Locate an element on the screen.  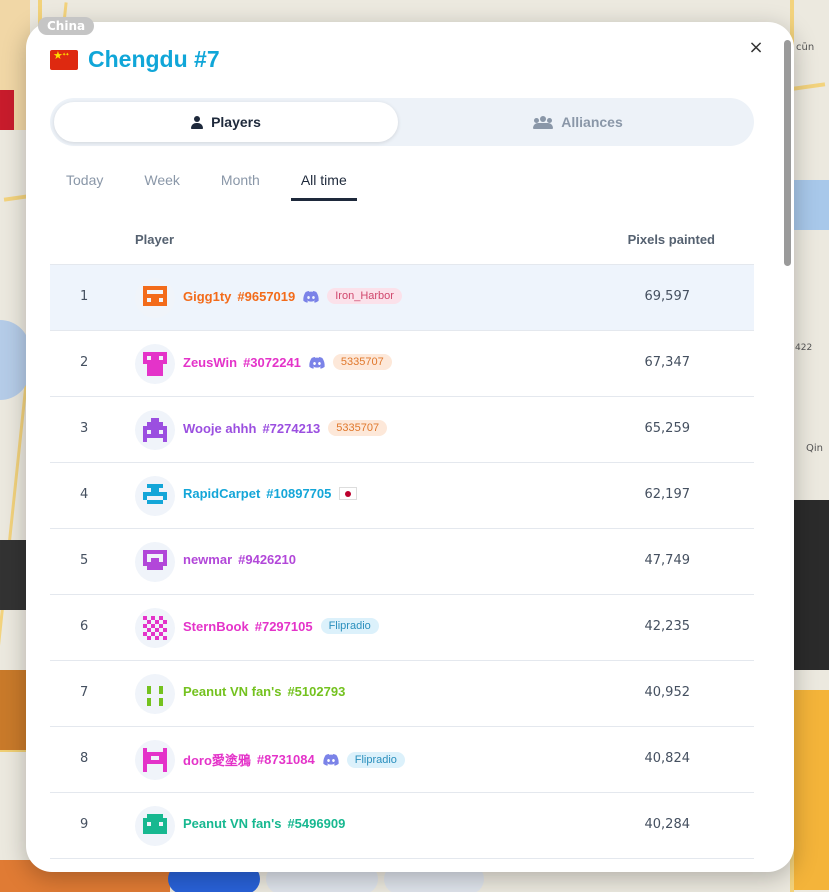
rank: 3 is located at coordinates (84, 428).